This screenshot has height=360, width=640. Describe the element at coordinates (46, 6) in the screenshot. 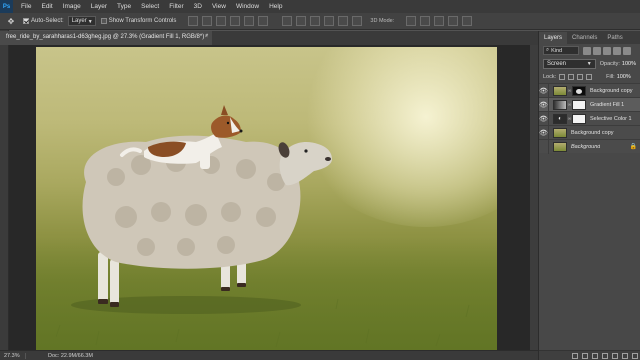

I see `menu-edit: Edit` at that location.